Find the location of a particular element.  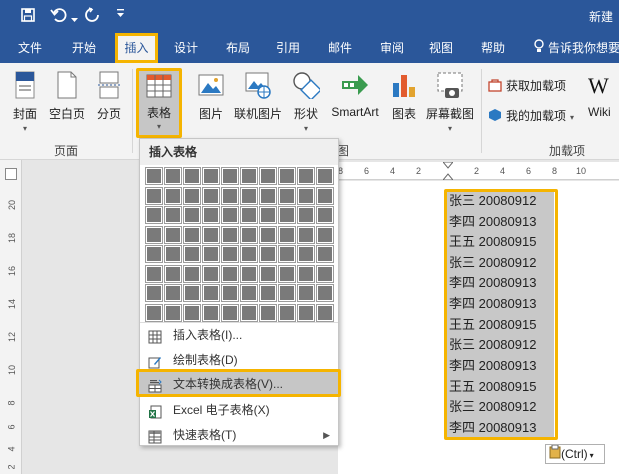

tell-me-box: 告诉我你想要 is located at coordinates (576, 48).